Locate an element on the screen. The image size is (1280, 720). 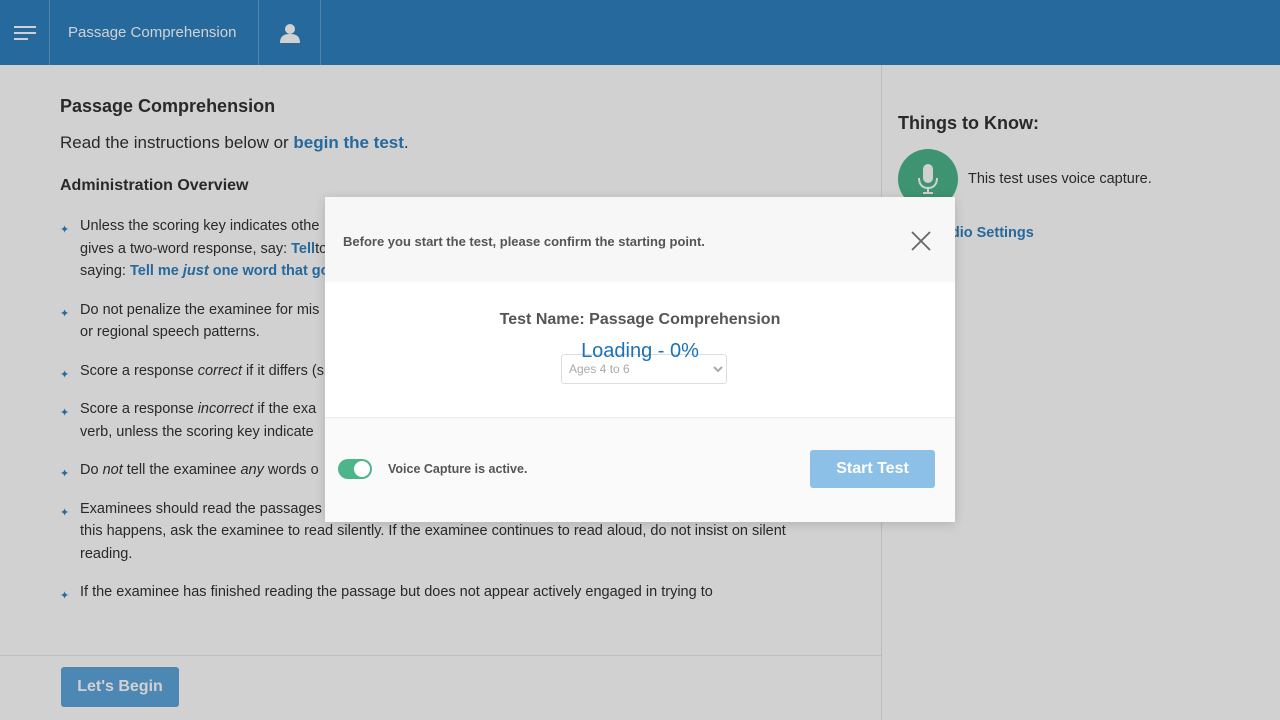
close-icon is located at coordinates (921, 241).